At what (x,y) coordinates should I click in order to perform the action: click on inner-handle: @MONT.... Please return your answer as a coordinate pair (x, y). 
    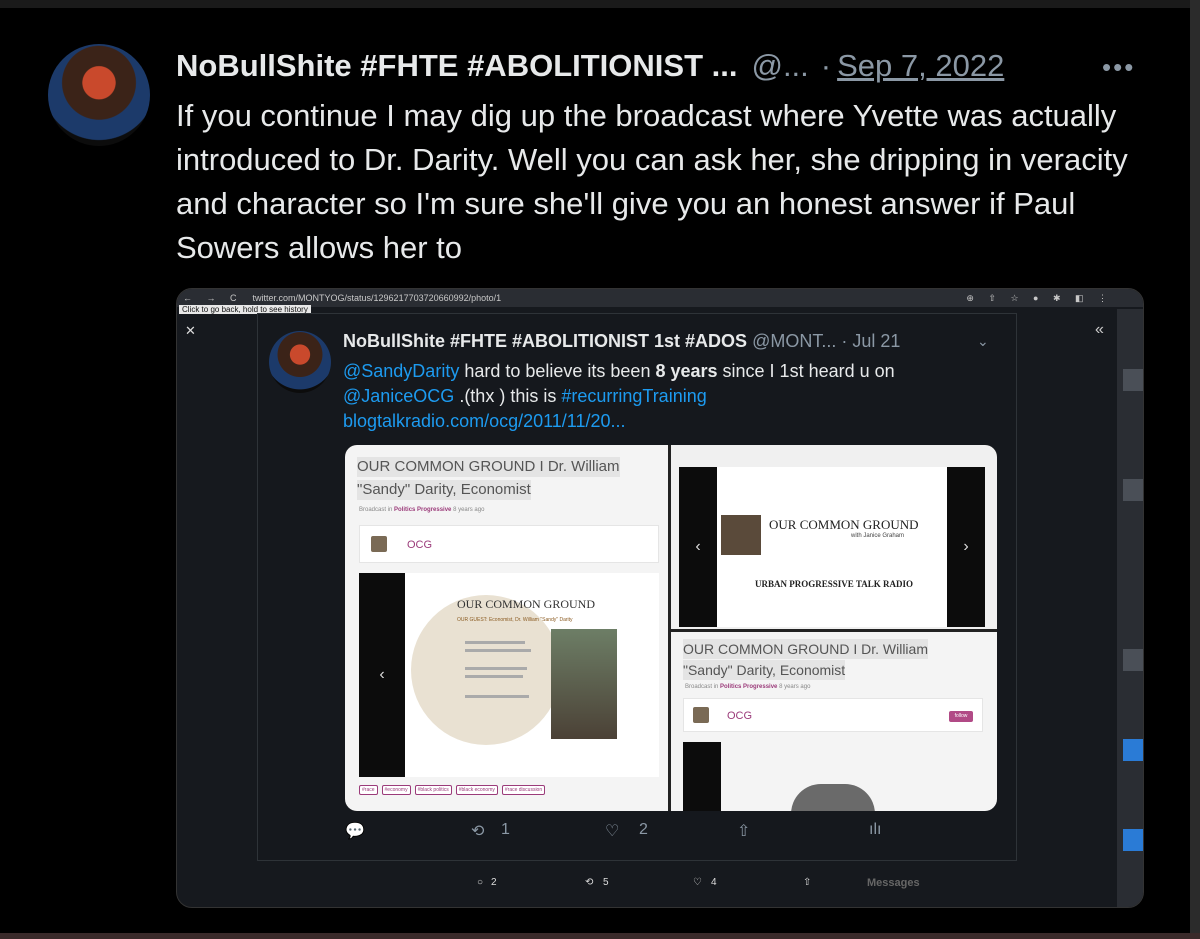
    Looking at the image, I should click on (794, 341).